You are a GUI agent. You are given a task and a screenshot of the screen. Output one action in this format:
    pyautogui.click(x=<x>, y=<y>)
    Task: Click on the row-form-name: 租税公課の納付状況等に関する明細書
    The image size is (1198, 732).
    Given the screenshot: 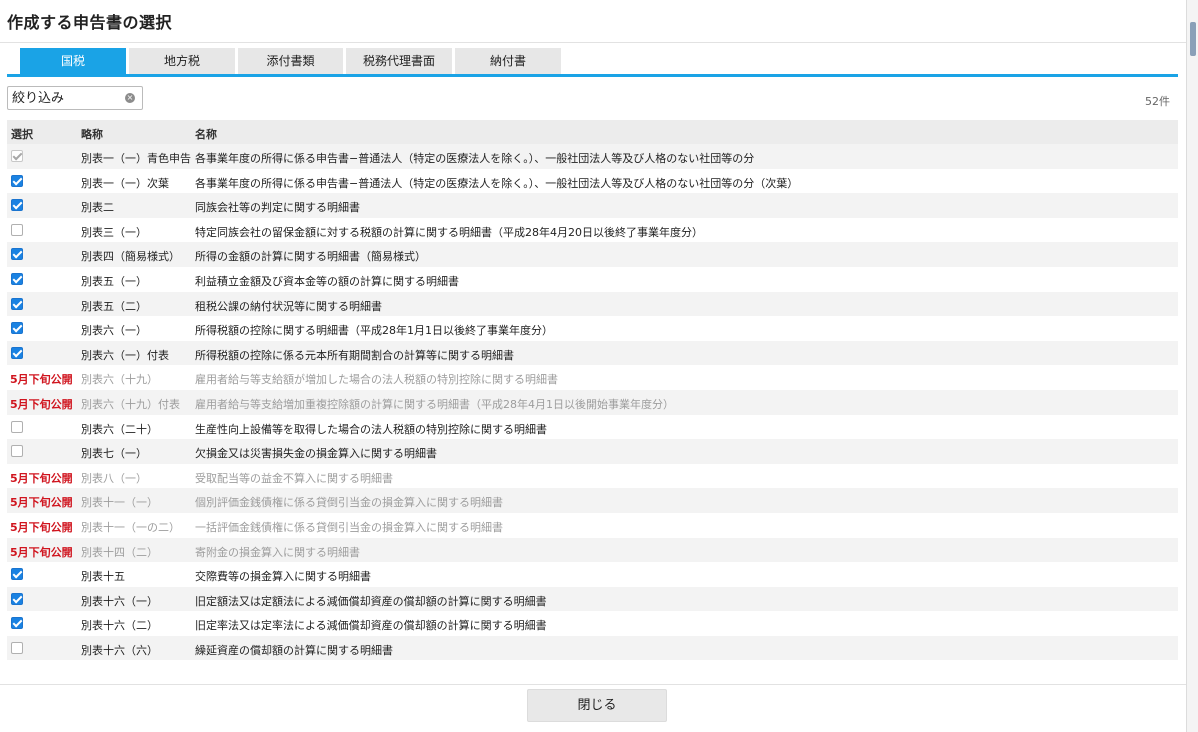 What is the action you would take?
    pyautogui.click(x=288, y=306)
    